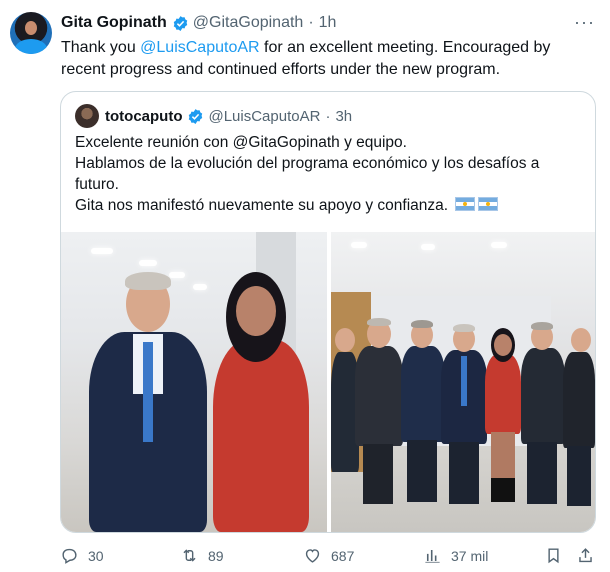 This screenshot has height=572, width=610. I want to click on share-button, so click(590, 555).